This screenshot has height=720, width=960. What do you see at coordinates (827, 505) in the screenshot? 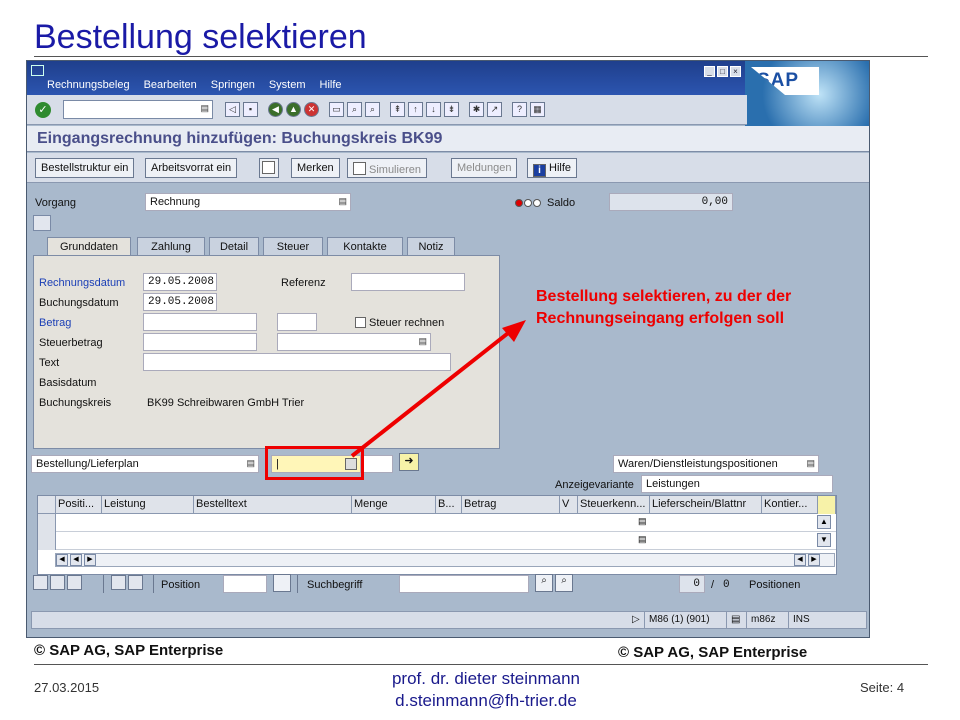
I see `column-settings-icon` at bounding box center [827, 505].